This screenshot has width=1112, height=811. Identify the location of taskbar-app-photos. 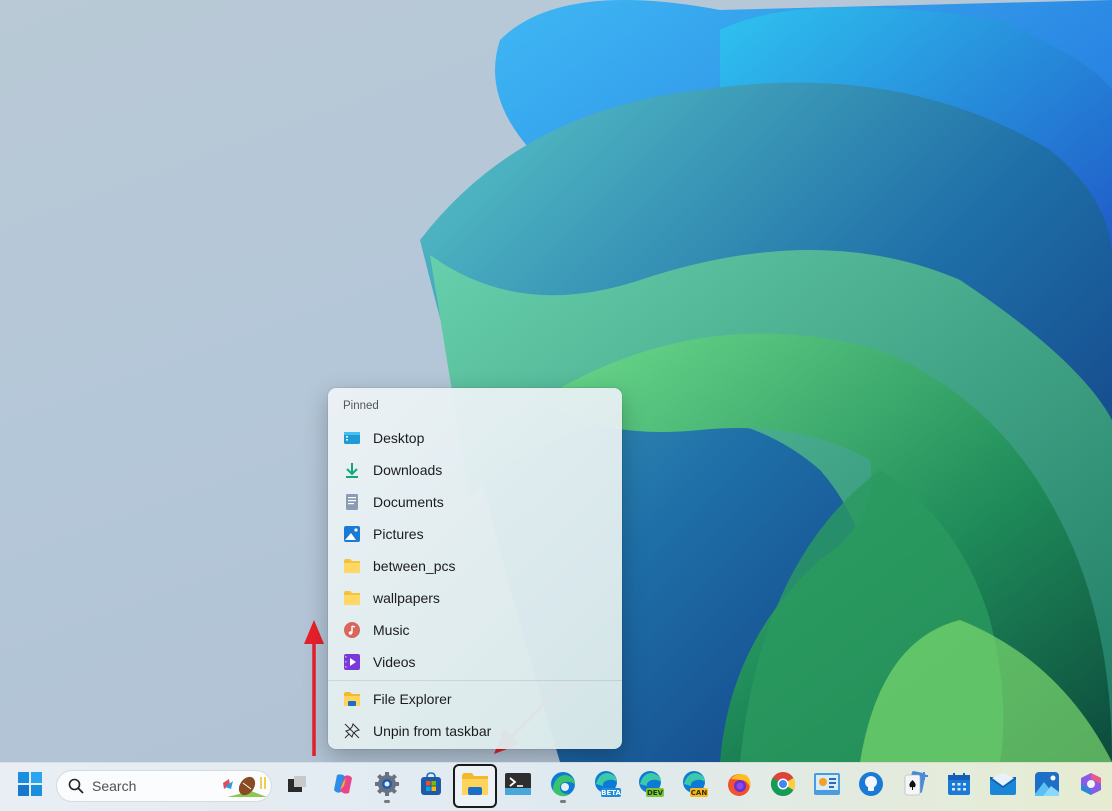
(1047, 786).